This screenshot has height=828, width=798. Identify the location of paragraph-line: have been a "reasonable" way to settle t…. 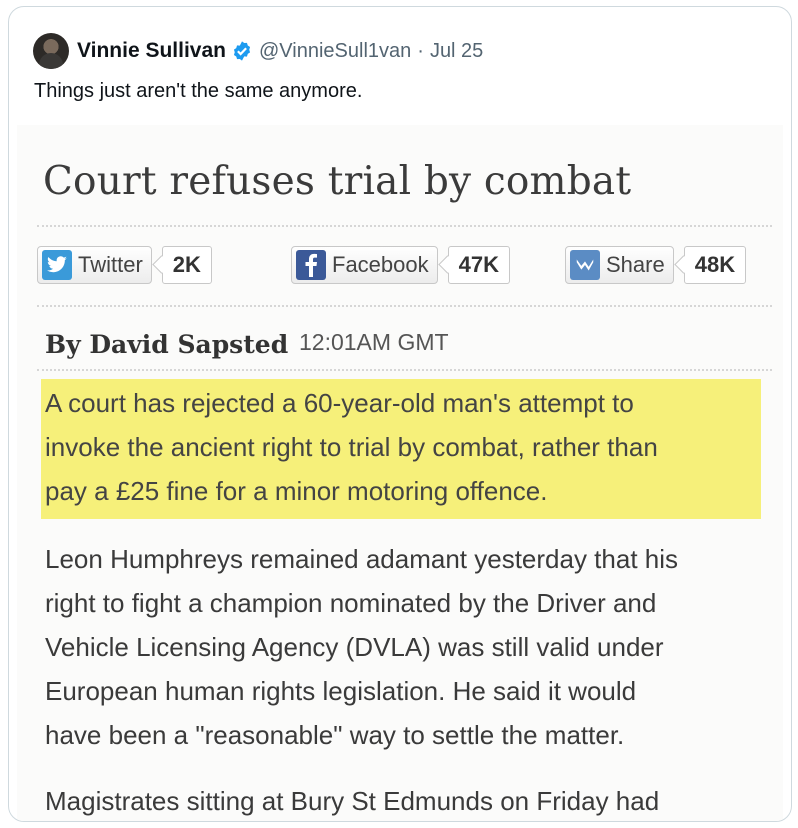
(335, 735).